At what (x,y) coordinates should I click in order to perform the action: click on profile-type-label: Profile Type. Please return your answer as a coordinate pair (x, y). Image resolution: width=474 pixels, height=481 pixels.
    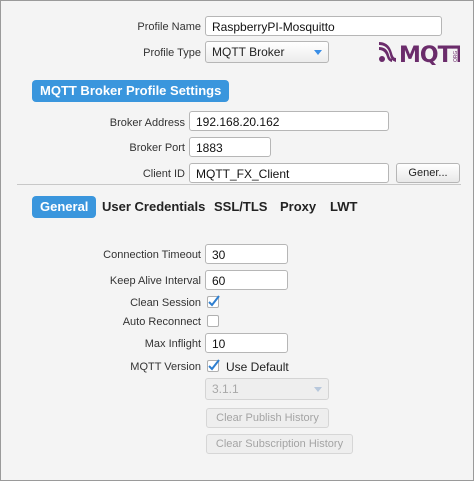
    Looking at the image, I should click on (172, 53).